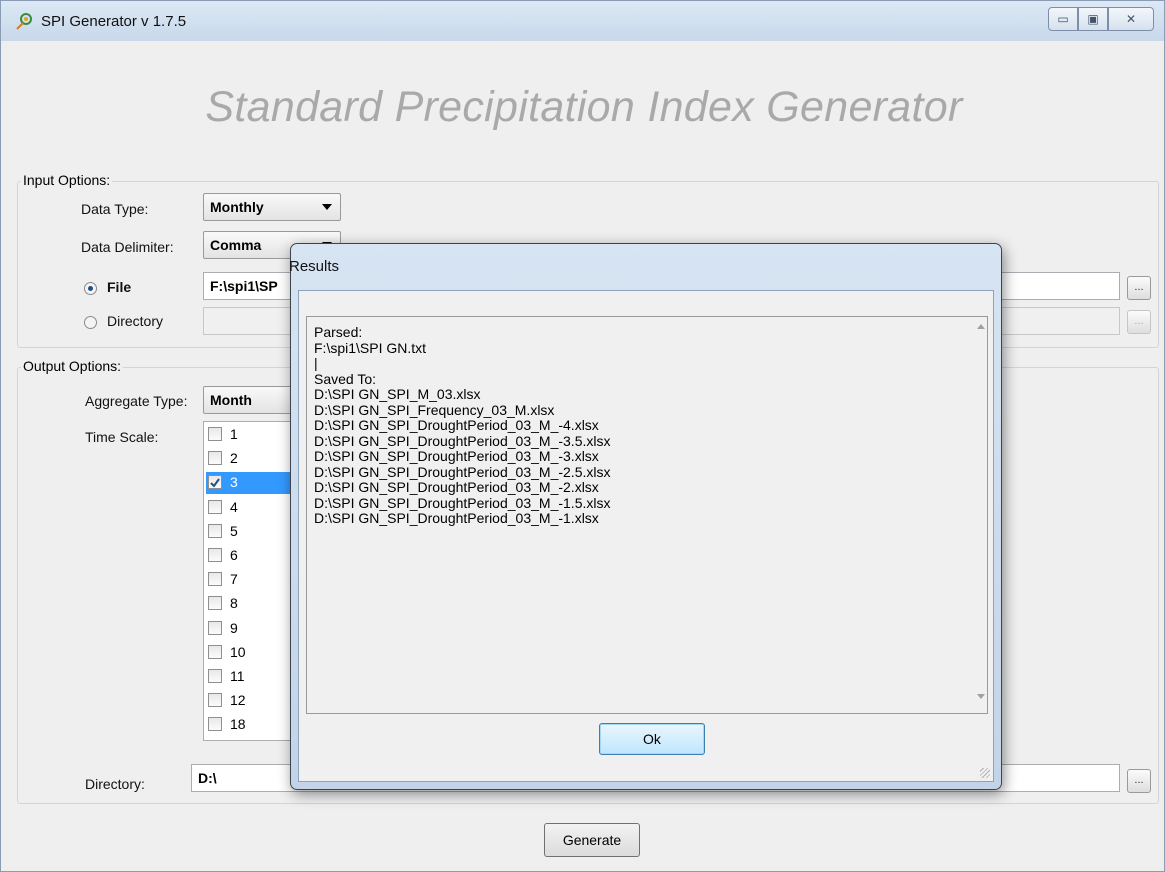 This screenshot has width=1165, height=872. What do you see at coordinates (981, 696) in the screenshot?
I see `scroll-down-icon` at bounding box center [981, 696].